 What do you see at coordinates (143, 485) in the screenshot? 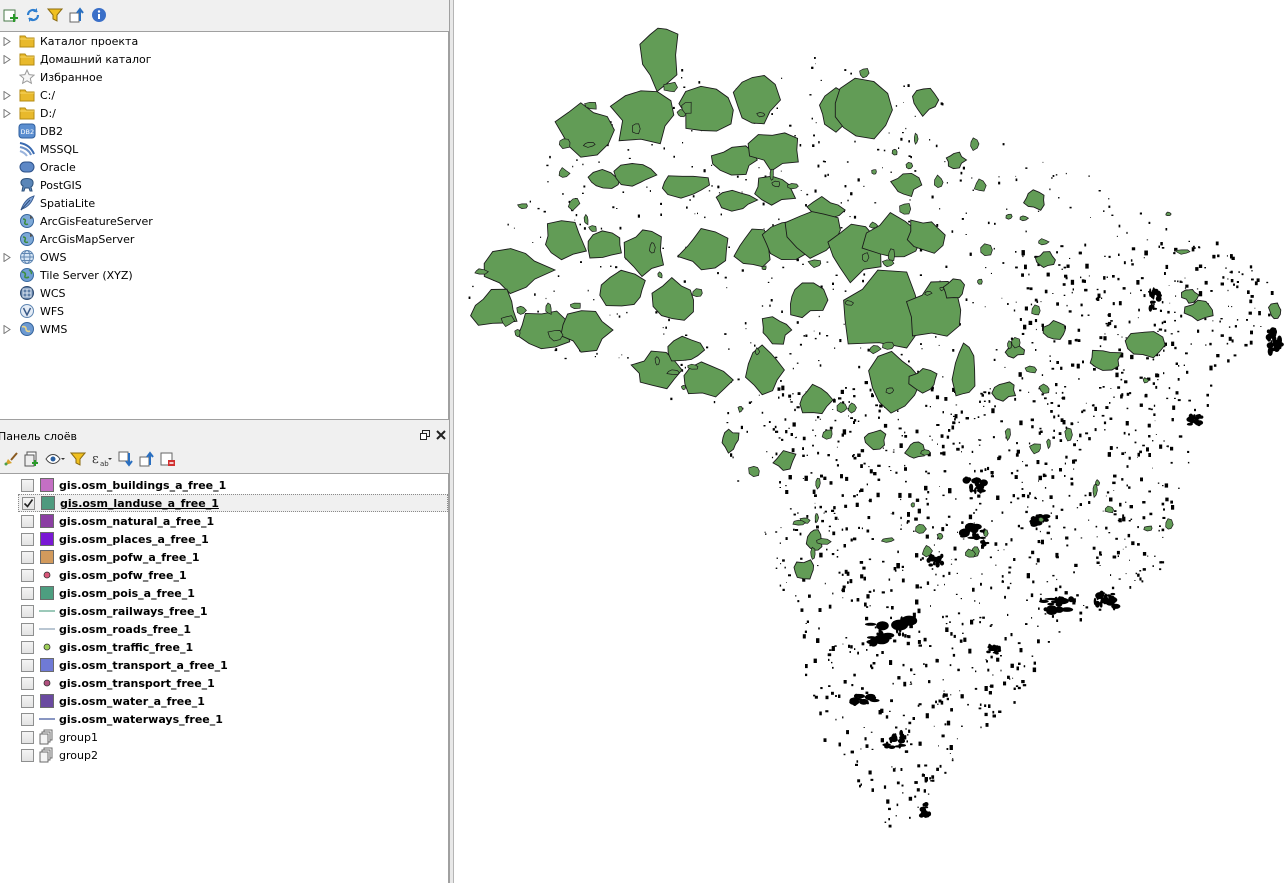
I see `layer-name: gis.osm_buildings_a_free_1` at bounding box center [143, 485].